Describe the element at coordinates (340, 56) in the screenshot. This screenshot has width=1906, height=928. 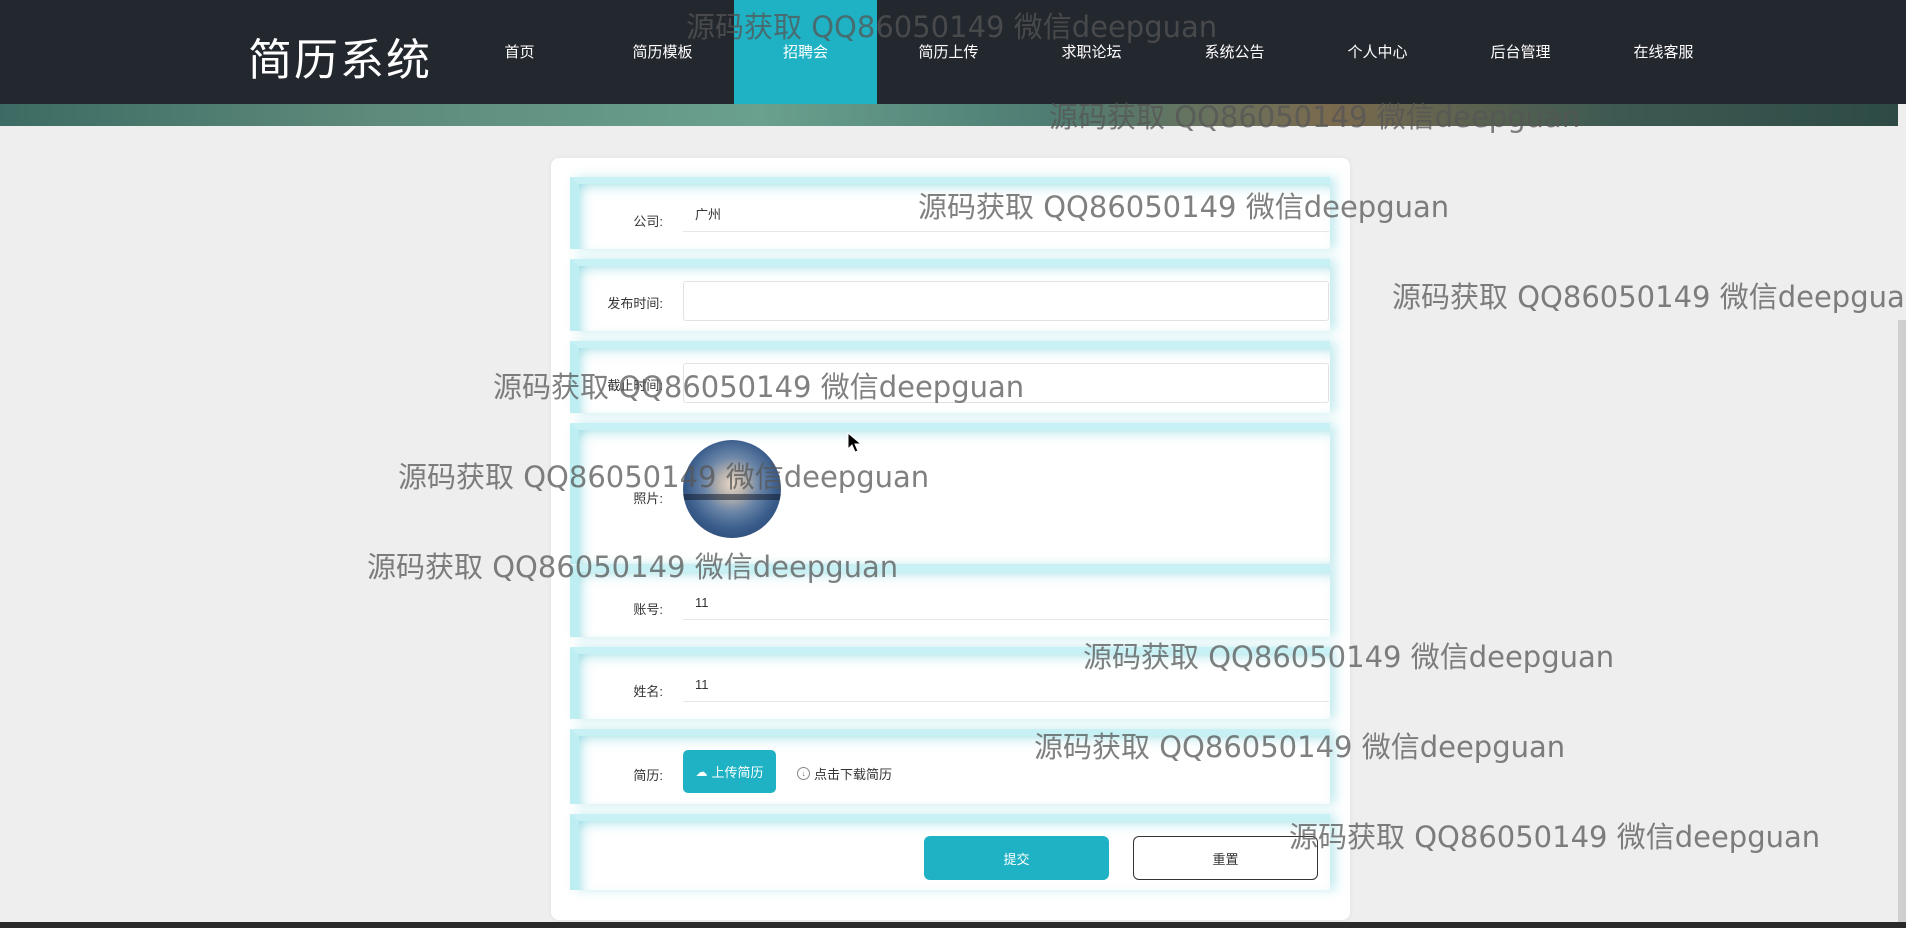
I see `site-logo: 简历系统` at that location.